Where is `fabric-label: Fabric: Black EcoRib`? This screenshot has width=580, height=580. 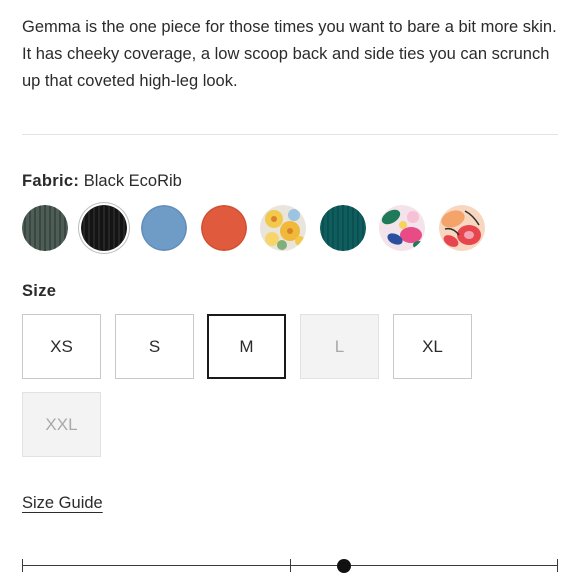
fabric-label: Fabric: Black EcoRib is located at coordinates (102, 181).